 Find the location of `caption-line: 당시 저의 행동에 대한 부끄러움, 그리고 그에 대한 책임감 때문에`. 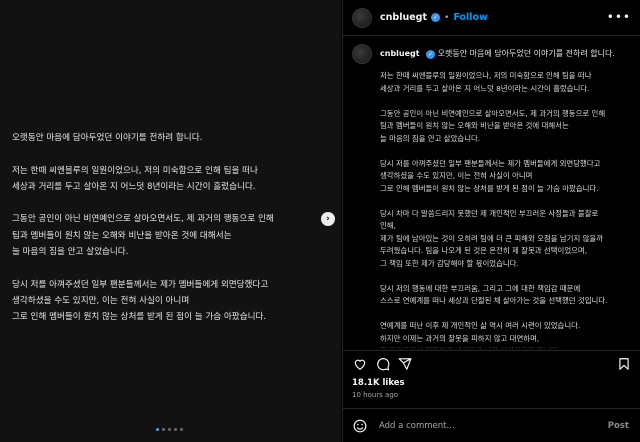

caption-line: 당시 저의 행동에 대한 부끄러움, 그리고 그에 대한 책임감 때문에 is located at coordinates (480, 288).